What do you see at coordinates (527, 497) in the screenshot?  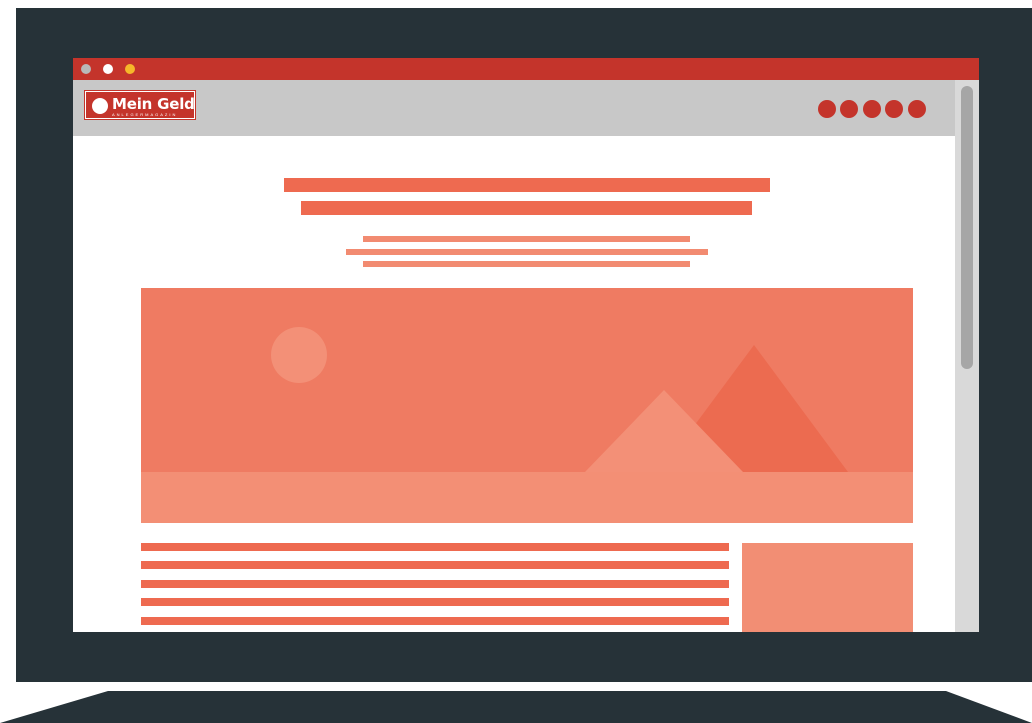 I see `ground` at bounding box center [527, 497].